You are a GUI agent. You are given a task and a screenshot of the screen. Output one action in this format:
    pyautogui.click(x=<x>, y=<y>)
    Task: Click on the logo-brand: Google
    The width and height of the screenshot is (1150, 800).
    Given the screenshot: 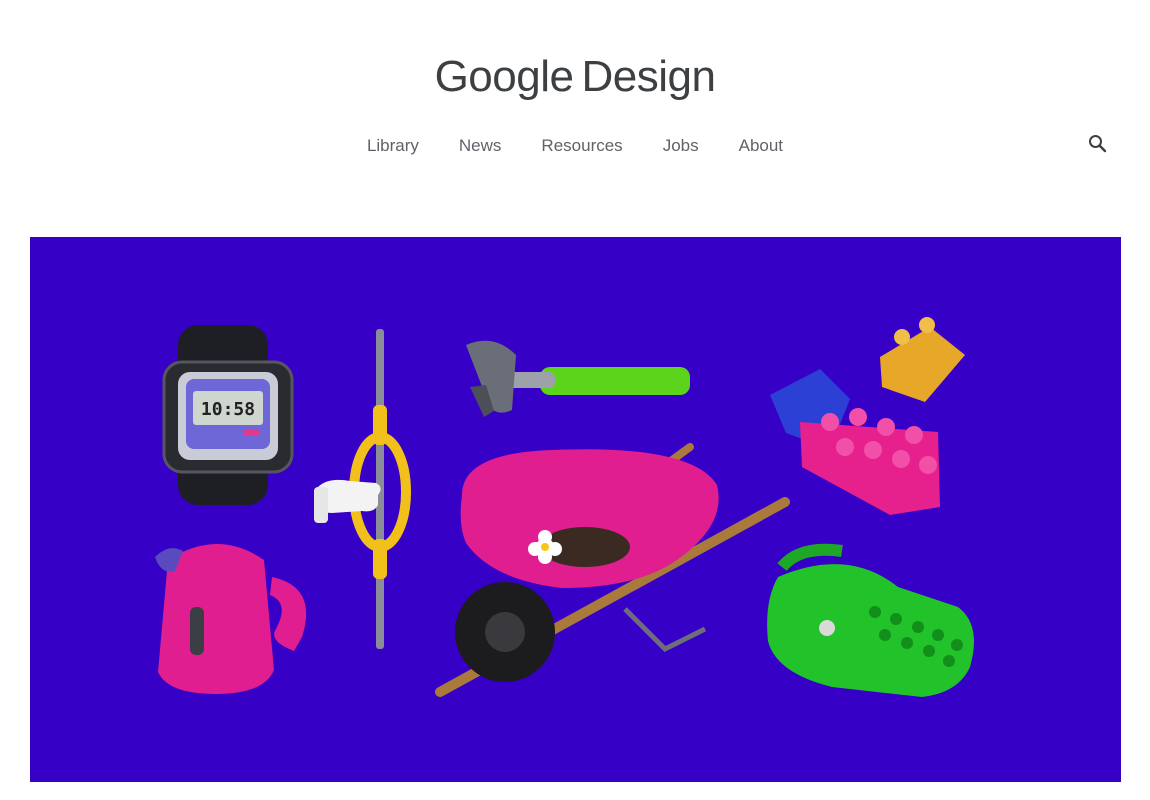 What is the action you would take?
    pyautogui.click(x=504, y=76)
    